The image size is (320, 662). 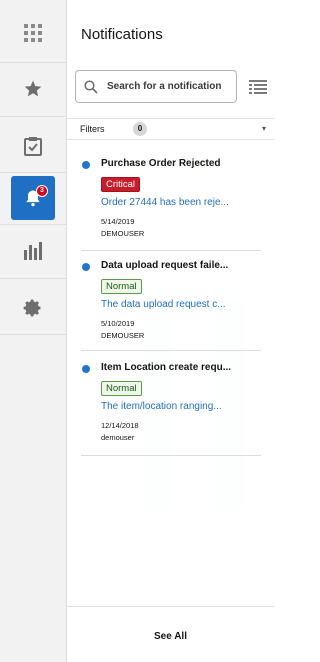 I want to click on list-view-icon, so click(x=258, y=87).